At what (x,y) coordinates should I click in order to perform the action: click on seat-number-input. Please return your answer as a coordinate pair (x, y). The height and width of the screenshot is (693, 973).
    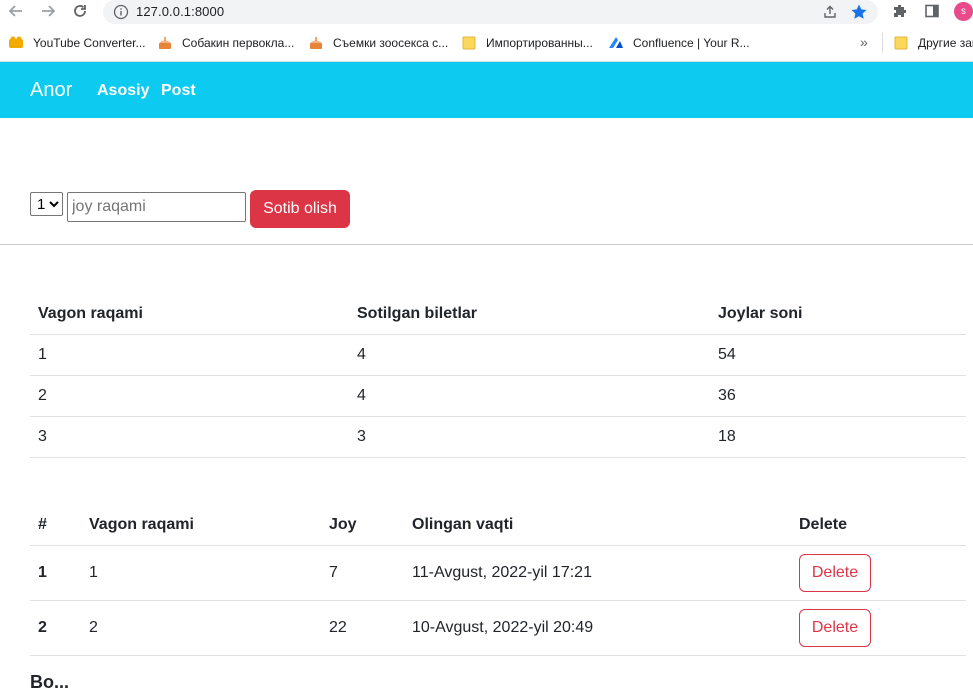
    Looking at the image, I should click on (156, 207).